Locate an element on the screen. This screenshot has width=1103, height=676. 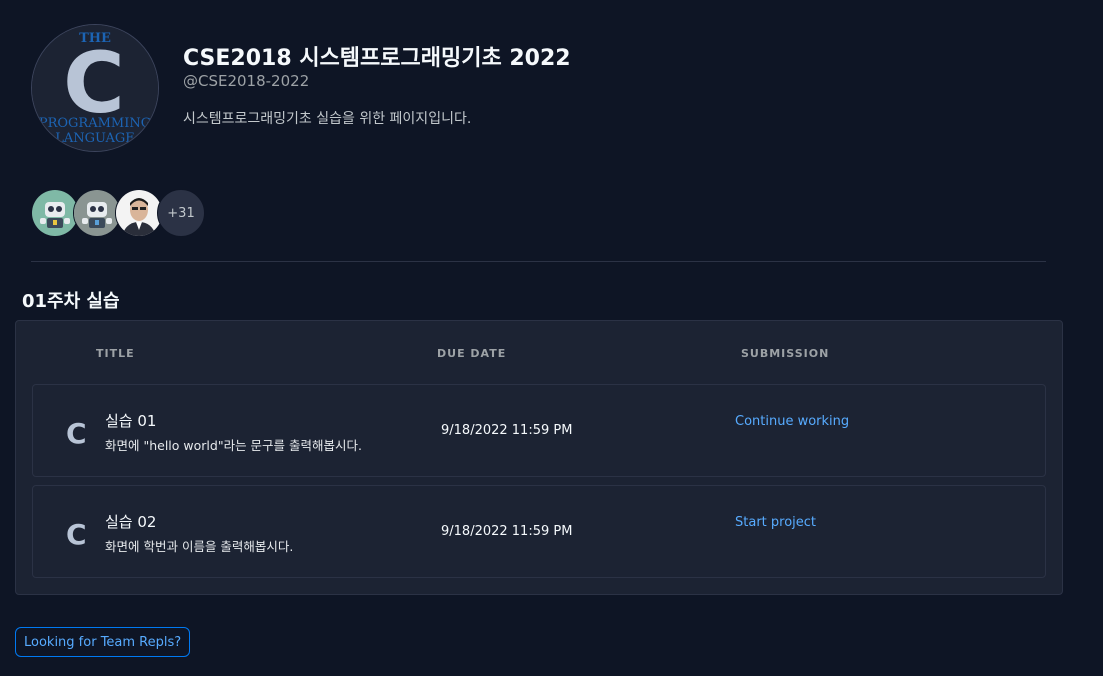
team-name: CSE2018 시스템프로그래밍기초 2022 is located at coordinates (377, 58).